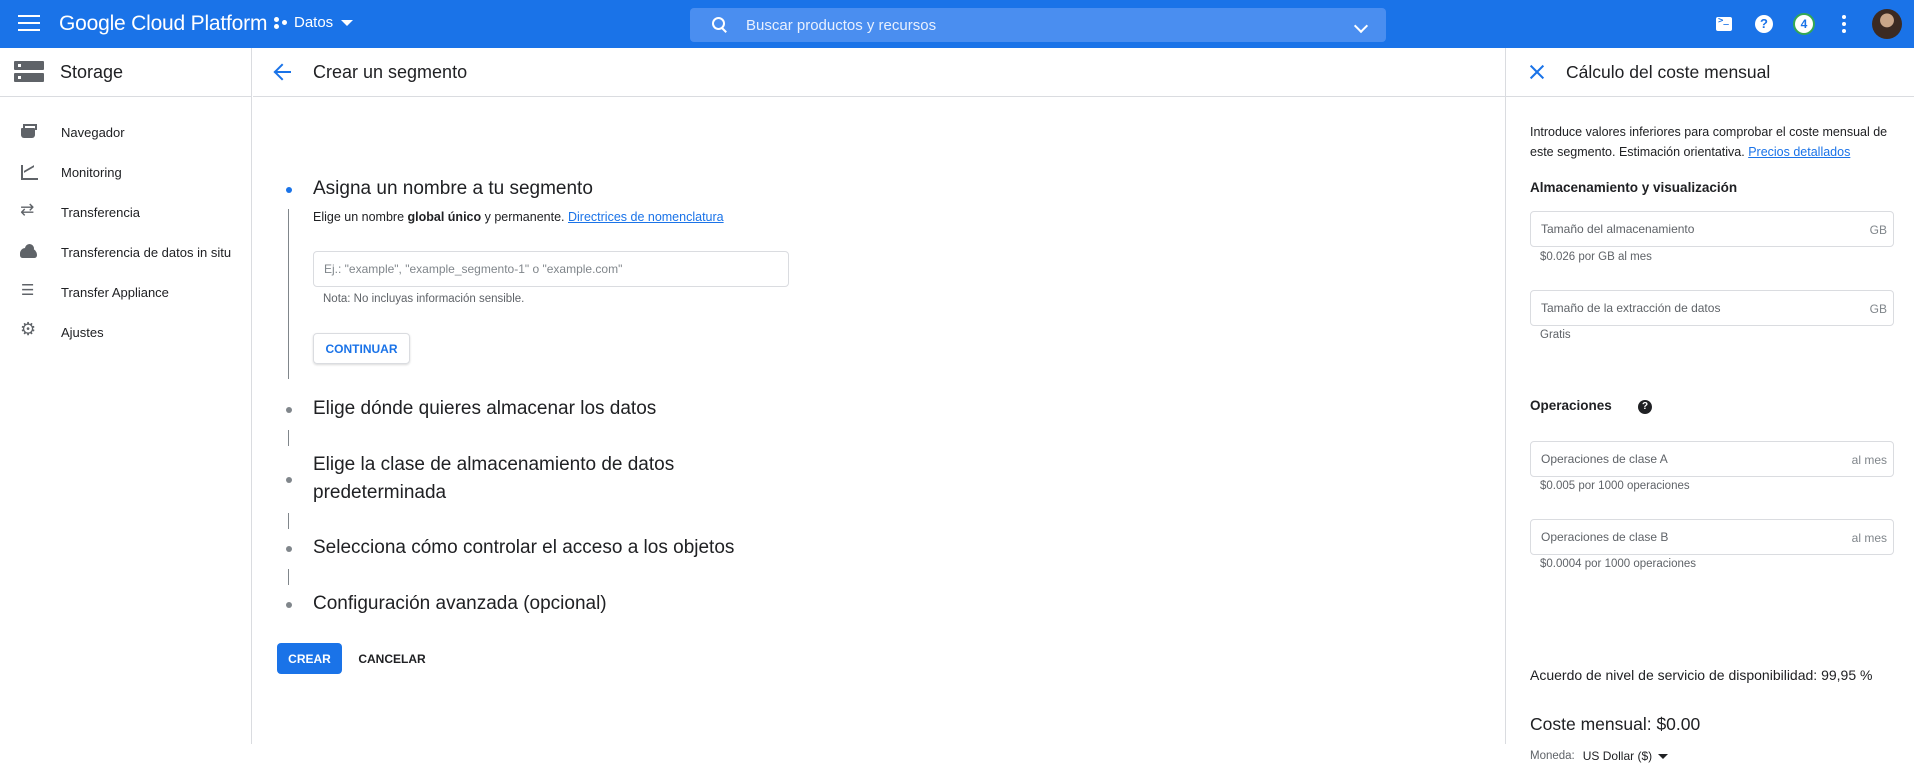 This screenshot has width=1914, height=763. What do you see at coordinates (1555, 335) in the screenshot?
I see `egress-size-hint: Gratis` at bounding box center [1555, 335].